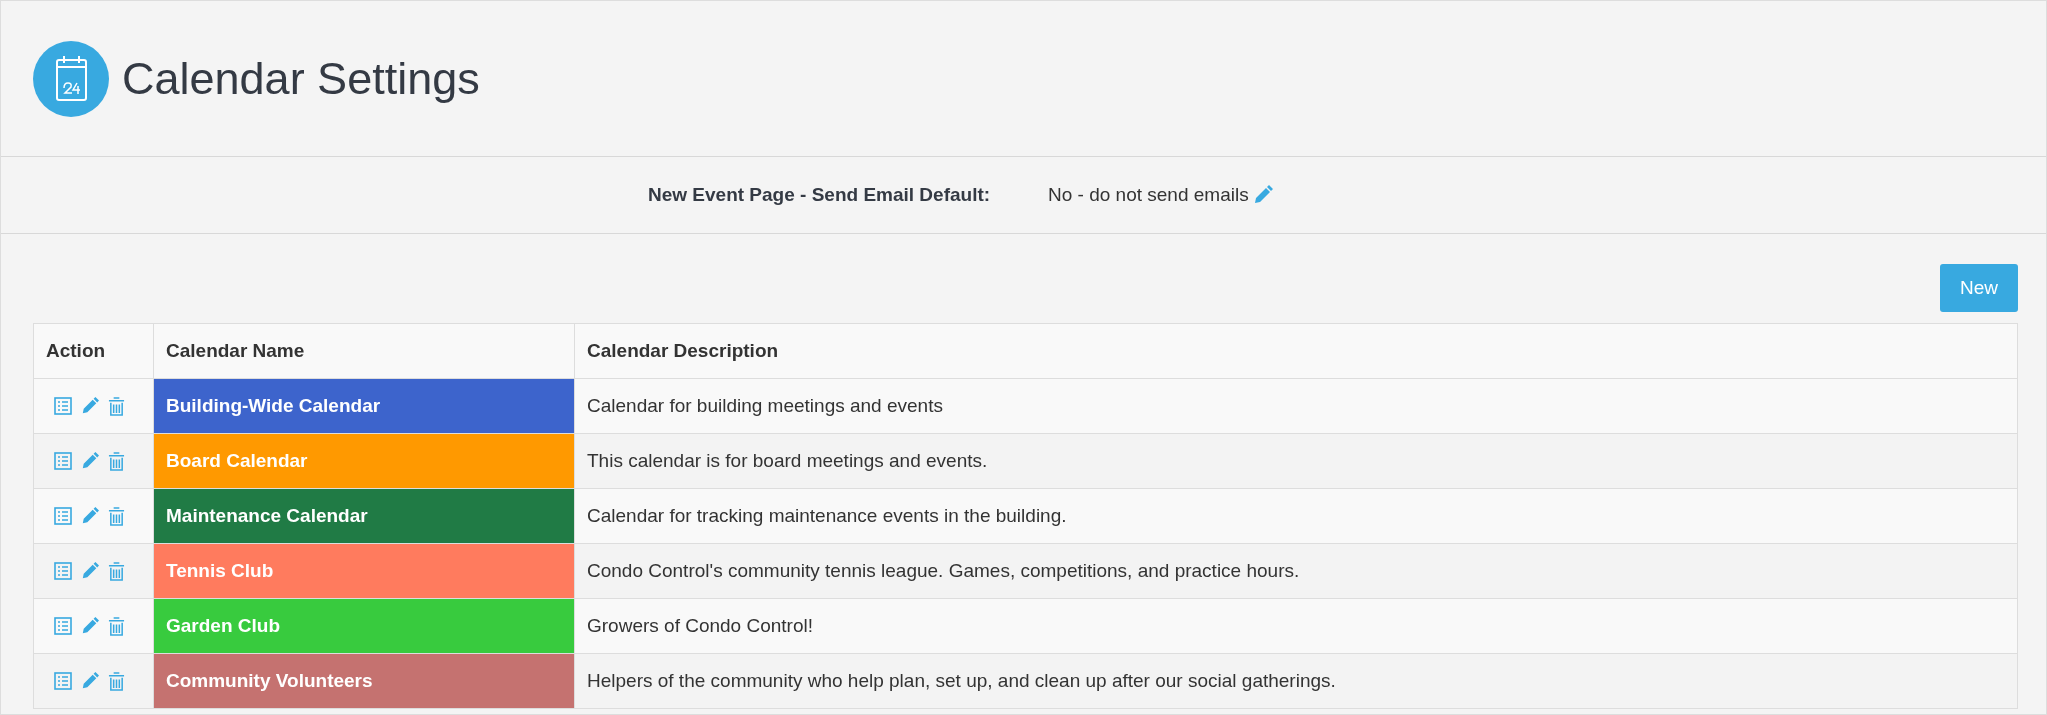 The width and height of the screenshot is (2047, 715). Describe the element at coordinates (364, 351) in the screenshot. I see `column-header: Calendar Name` at that location.